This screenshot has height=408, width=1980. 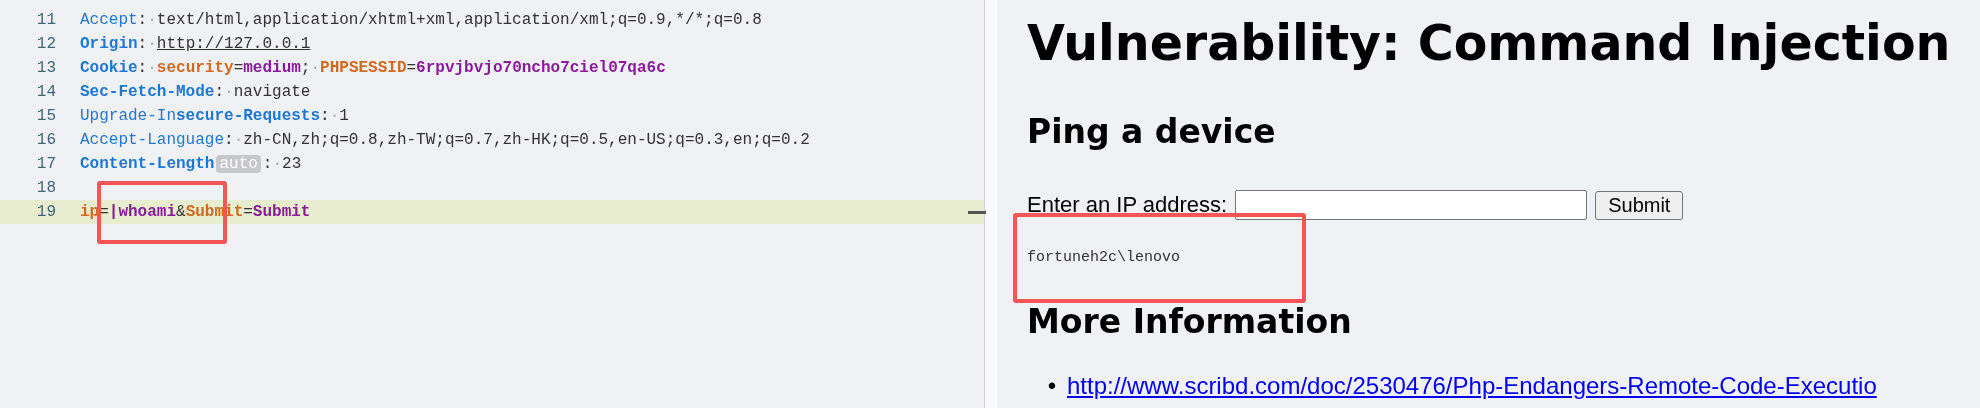 I want to click on line-number: 12, so click(x=46, y=44).